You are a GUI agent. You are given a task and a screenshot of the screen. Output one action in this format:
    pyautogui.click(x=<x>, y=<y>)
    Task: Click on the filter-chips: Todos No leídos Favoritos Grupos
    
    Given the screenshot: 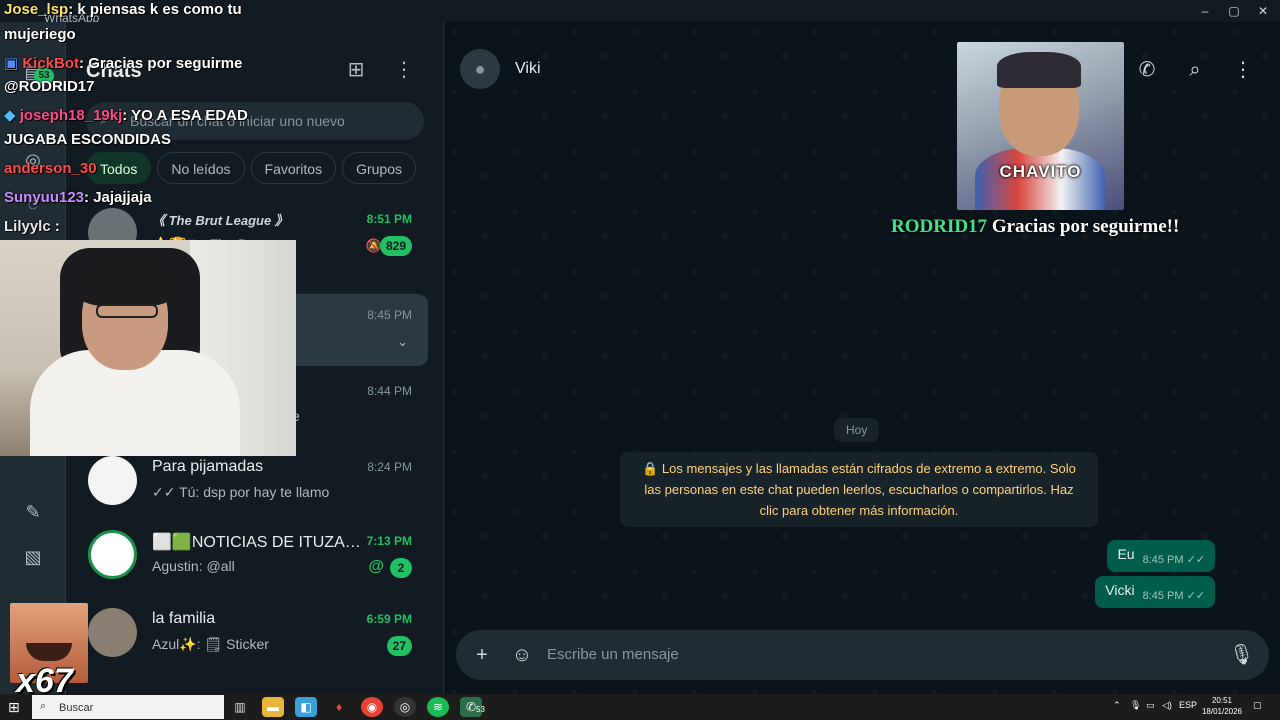 What is the action you would take?
    pyautogui.click(x=254, y=168)
    